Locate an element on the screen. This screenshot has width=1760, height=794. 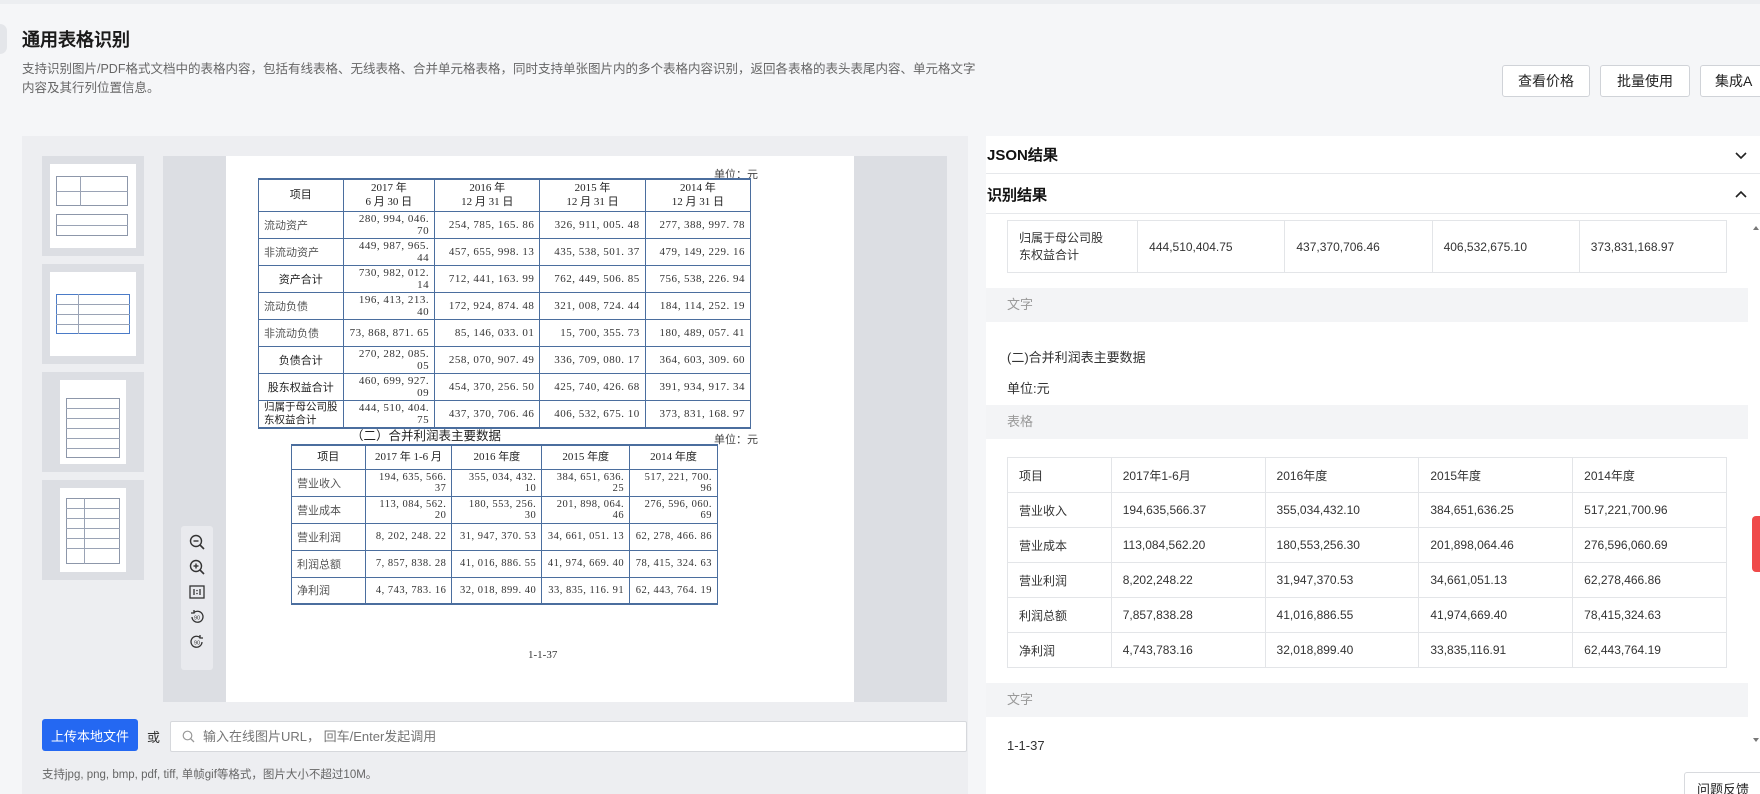
table-cell: 78, 415, 324. 63 is located at coordinates (673, 563).